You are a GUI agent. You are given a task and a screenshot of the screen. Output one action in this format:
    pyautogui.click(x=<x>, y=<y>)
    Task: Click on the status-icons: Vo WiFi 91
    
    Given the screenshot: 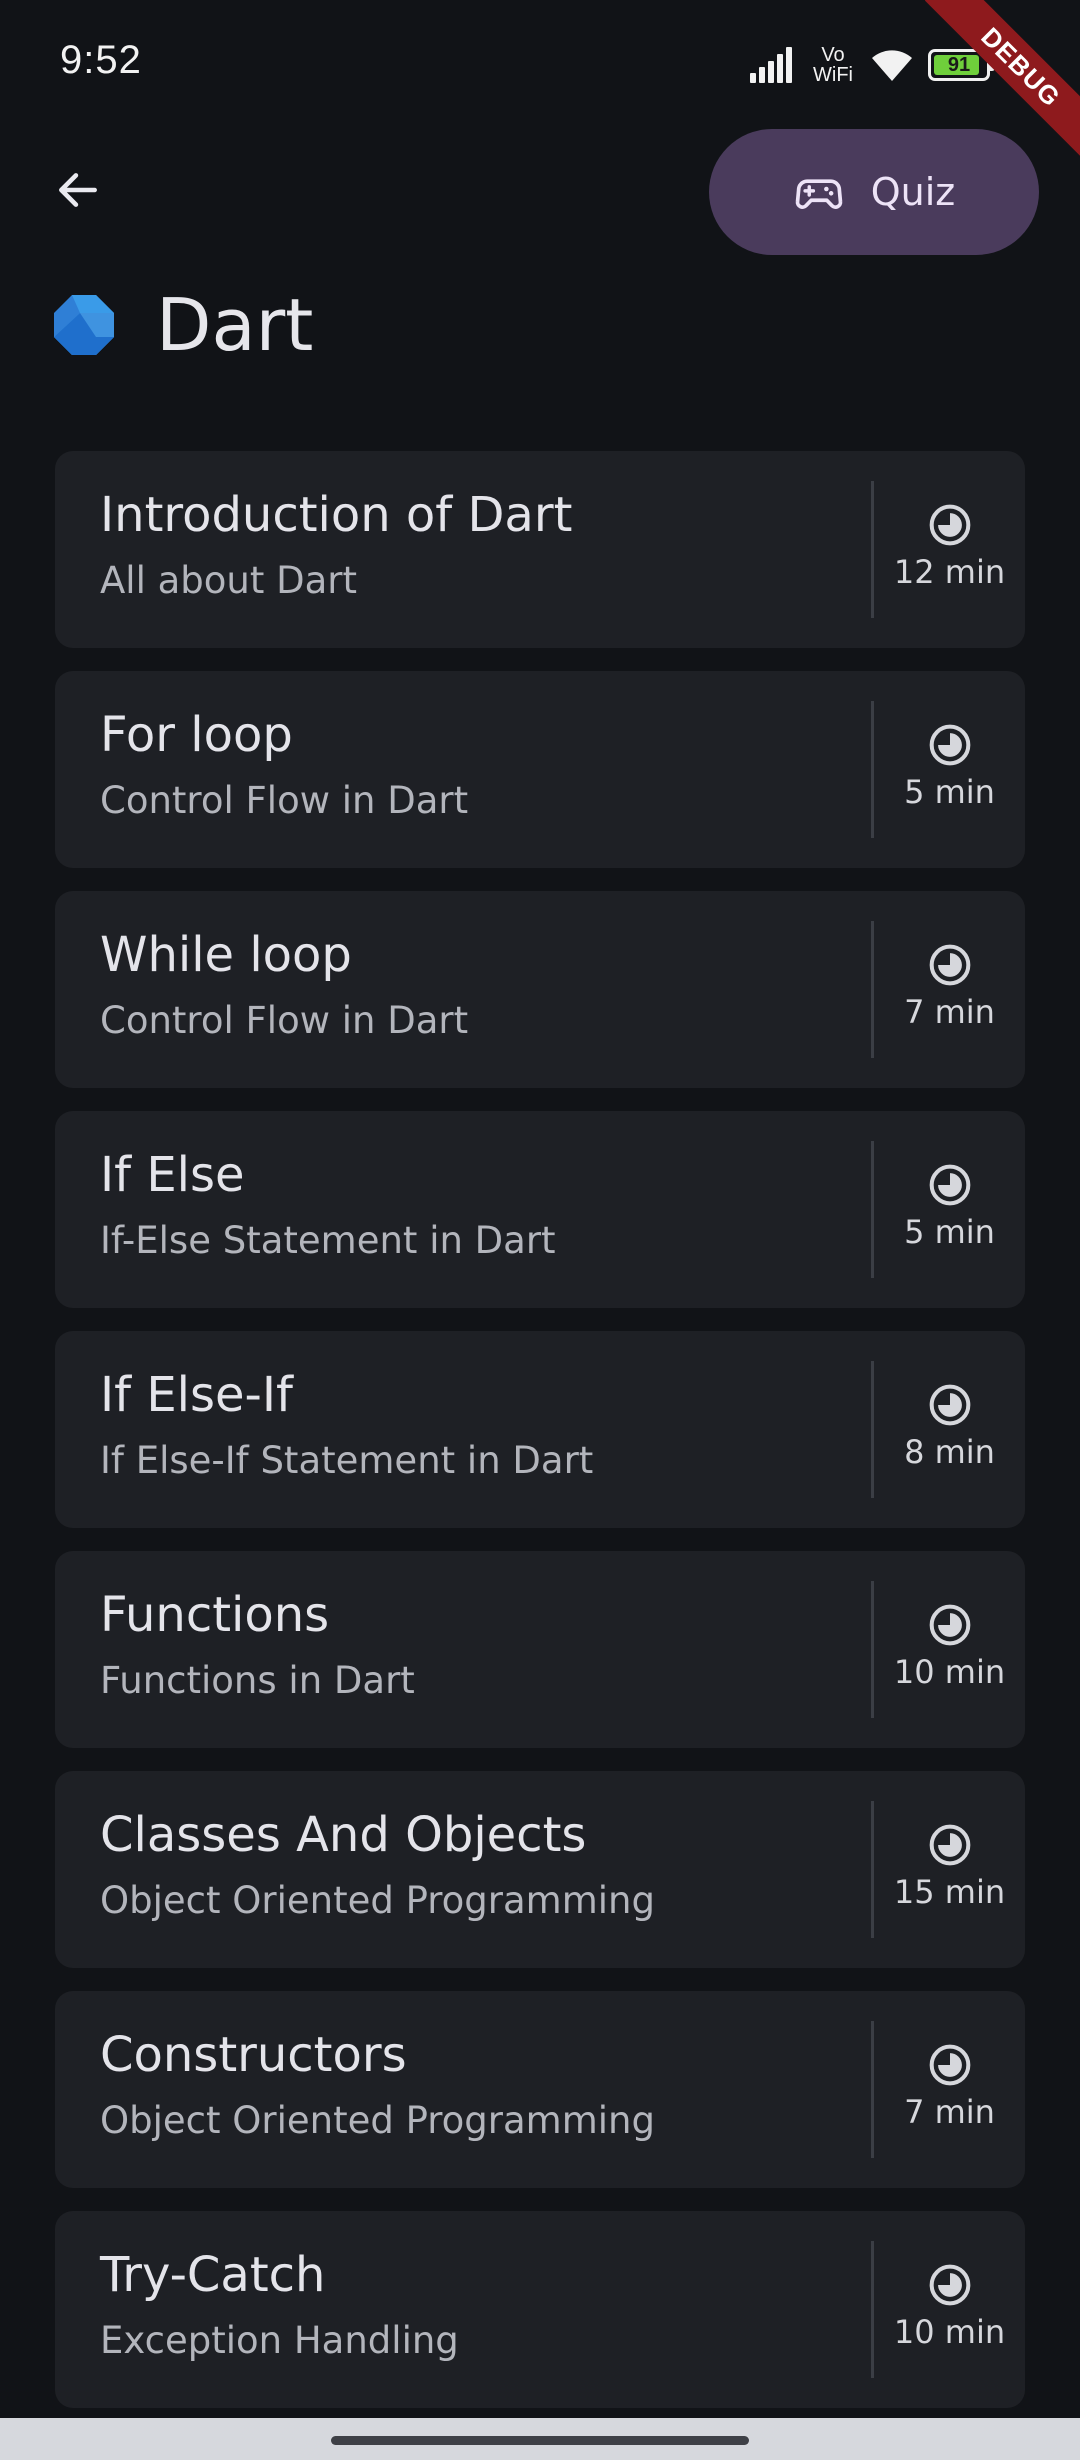 What is the action you would take?
    pyautogui.click(x=871, y=65)
    